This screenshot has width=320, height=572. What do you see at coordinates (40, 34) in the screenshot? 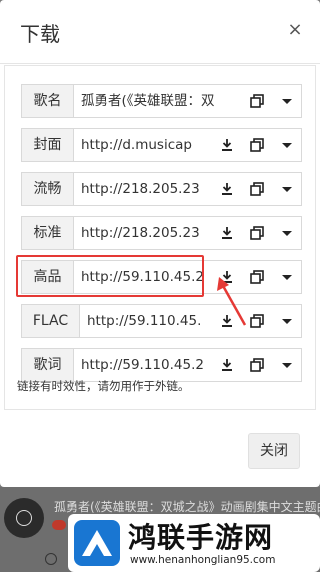
I see `dialog-title: 下载` at bounding box center [40, 34].